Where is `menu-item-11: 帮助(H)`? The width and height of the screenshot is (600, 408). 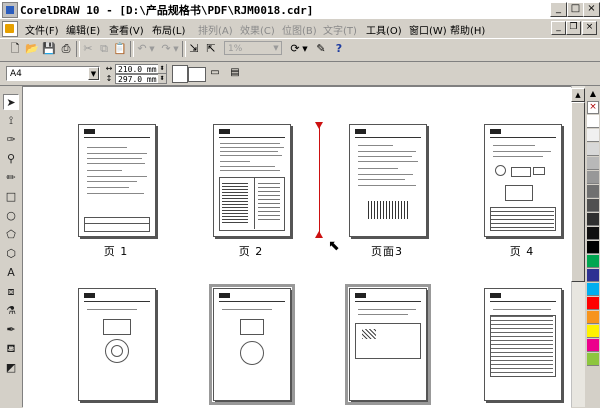 menu-item-11: 帮助(H) is located at coordinates (467, 29).